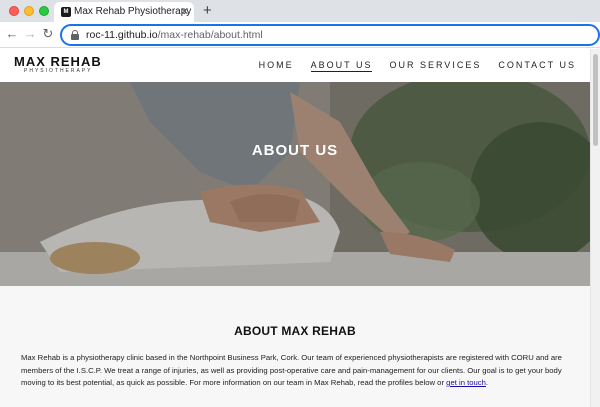 The width and height of the screenshot is (600, 407). What do you see at coordinates (58, 71) in the screenshot?
I see `logo-sub-text: PHYSIOTHERAPY` at bounding box center [58, 71].